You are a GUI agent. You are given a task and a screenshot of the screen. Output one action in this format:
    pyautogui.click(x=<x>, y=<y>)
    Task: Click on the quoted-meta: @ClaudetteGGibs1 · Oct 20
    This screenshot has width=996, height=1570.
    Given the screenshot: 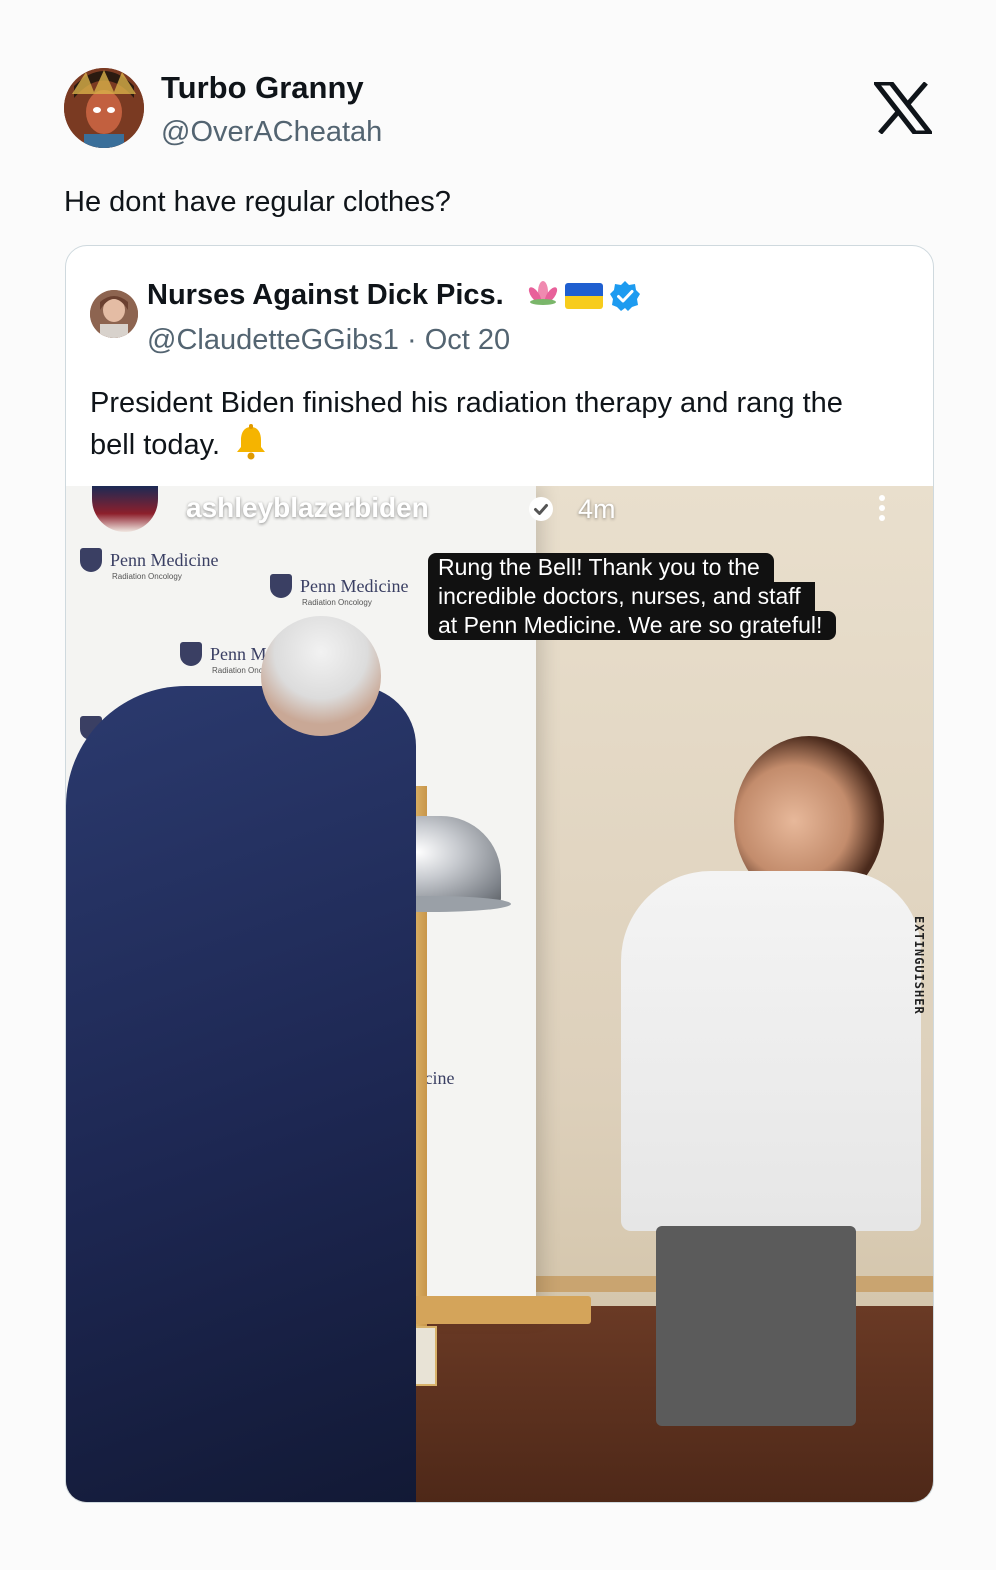 What is the action you would take?
    pyautogui.click(x=328, y=340)
    